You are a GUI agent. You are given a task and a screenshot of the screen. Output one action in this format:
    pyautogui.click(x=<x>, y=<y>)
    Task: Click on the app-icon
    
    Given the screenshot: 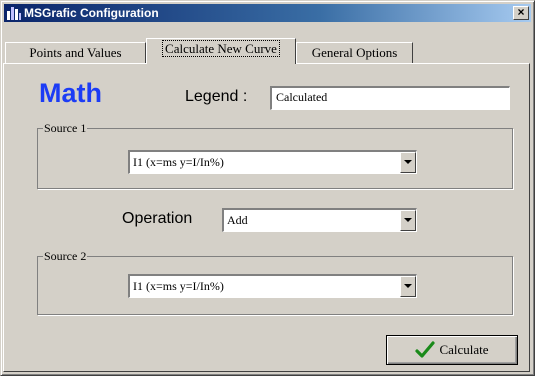 What is the action you would take?
    pyautogui.click(x=14, y=13)
    